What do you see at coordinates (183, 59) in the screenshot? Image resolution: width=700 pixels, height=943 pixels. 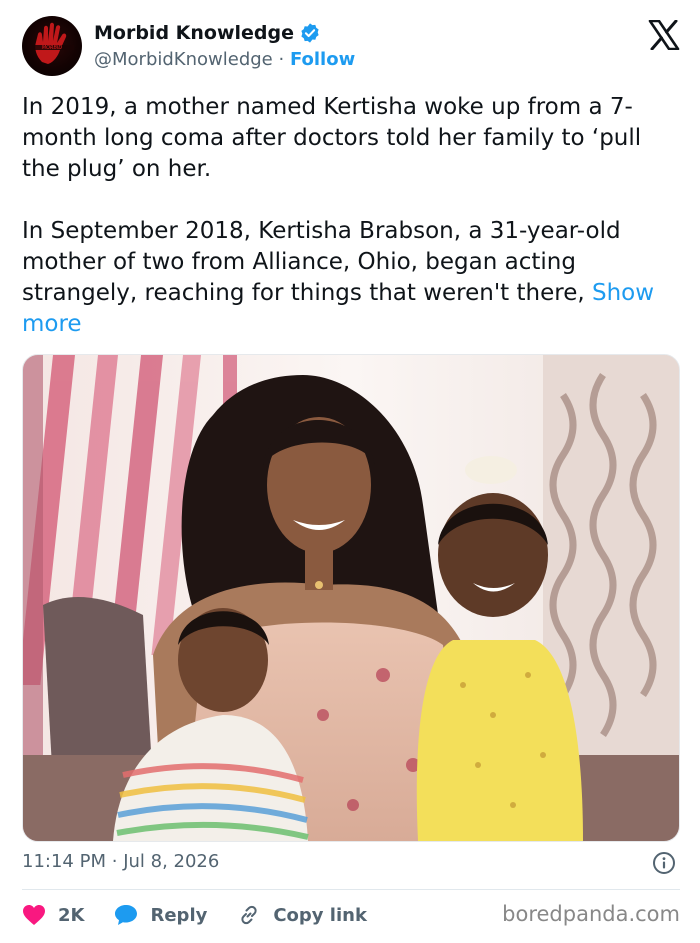 I see `handle: @MorbidKnowledge` at bounding box center [183, 59].